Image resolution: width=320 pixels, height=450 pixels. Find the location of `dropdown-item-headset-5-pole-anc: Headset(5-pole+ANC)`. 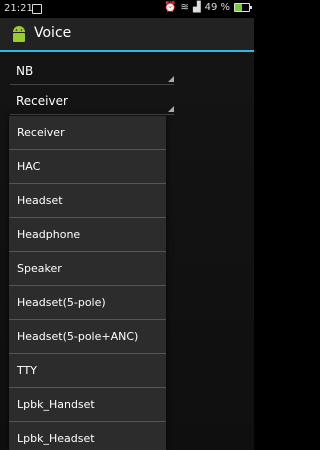

dropdown-item-headset-5-pole-anc: Headset(5-pole+ANC) is located at coordinates (87, 337).